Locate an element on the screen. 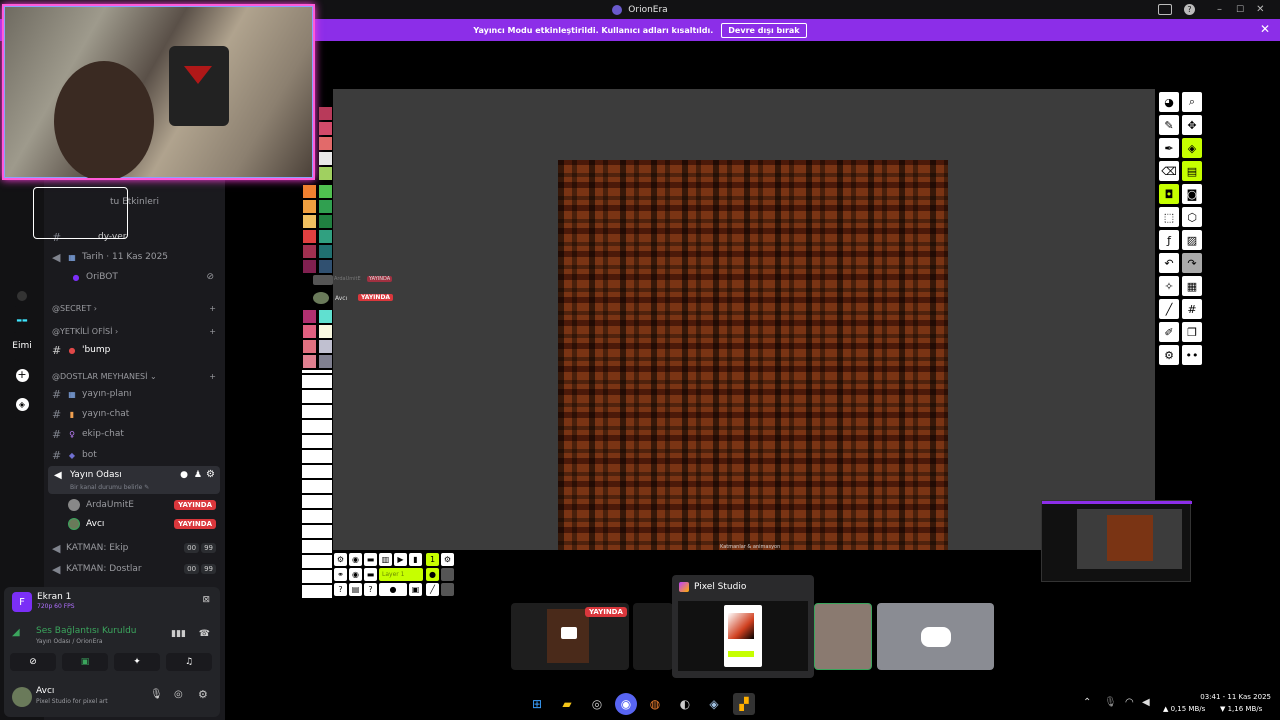 The image size is (1280, 720). close-button: ✕ is located at coordinates (1260, 9).